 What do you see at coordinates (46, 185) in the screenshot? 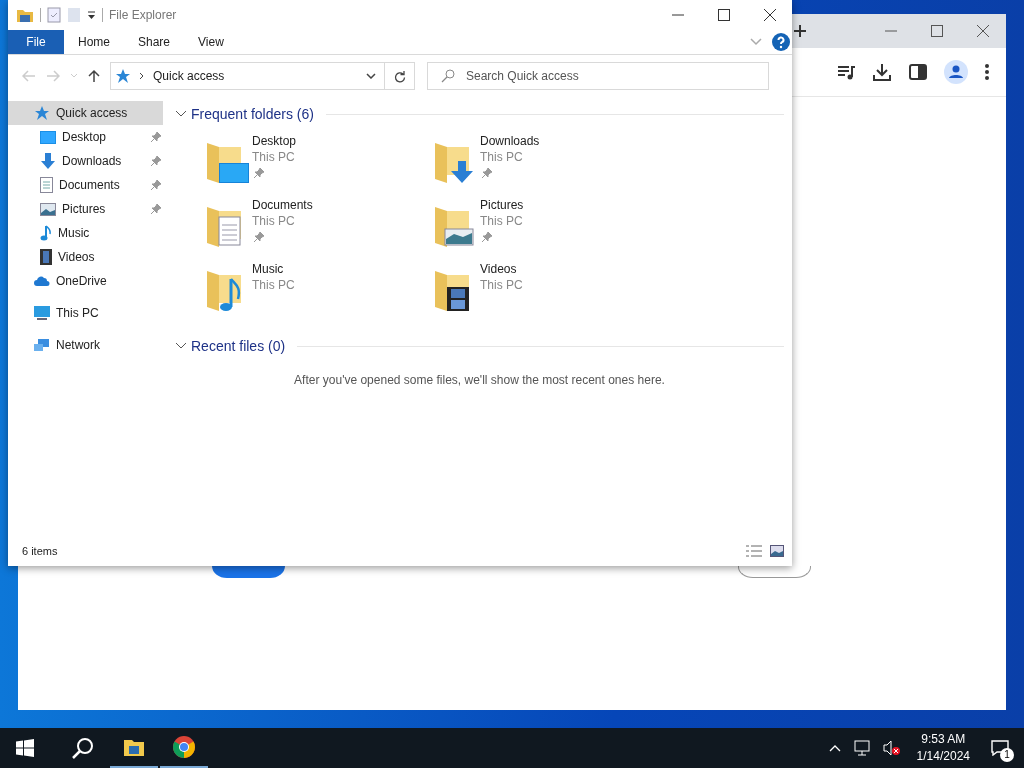
I see `document-icon` at bounding box center [46, 185].